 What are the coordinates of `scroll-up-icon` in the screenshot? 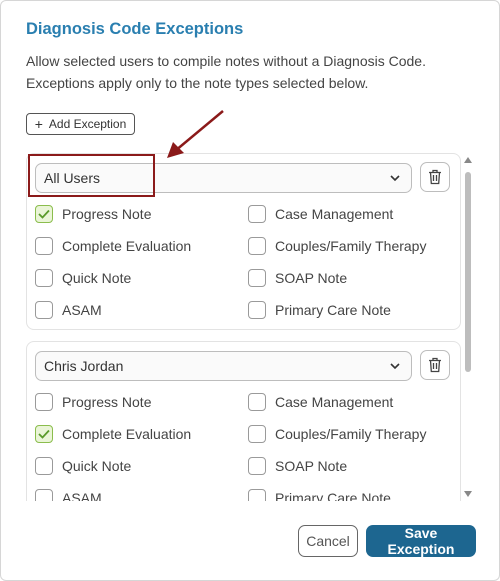 It's located at (468, 160).